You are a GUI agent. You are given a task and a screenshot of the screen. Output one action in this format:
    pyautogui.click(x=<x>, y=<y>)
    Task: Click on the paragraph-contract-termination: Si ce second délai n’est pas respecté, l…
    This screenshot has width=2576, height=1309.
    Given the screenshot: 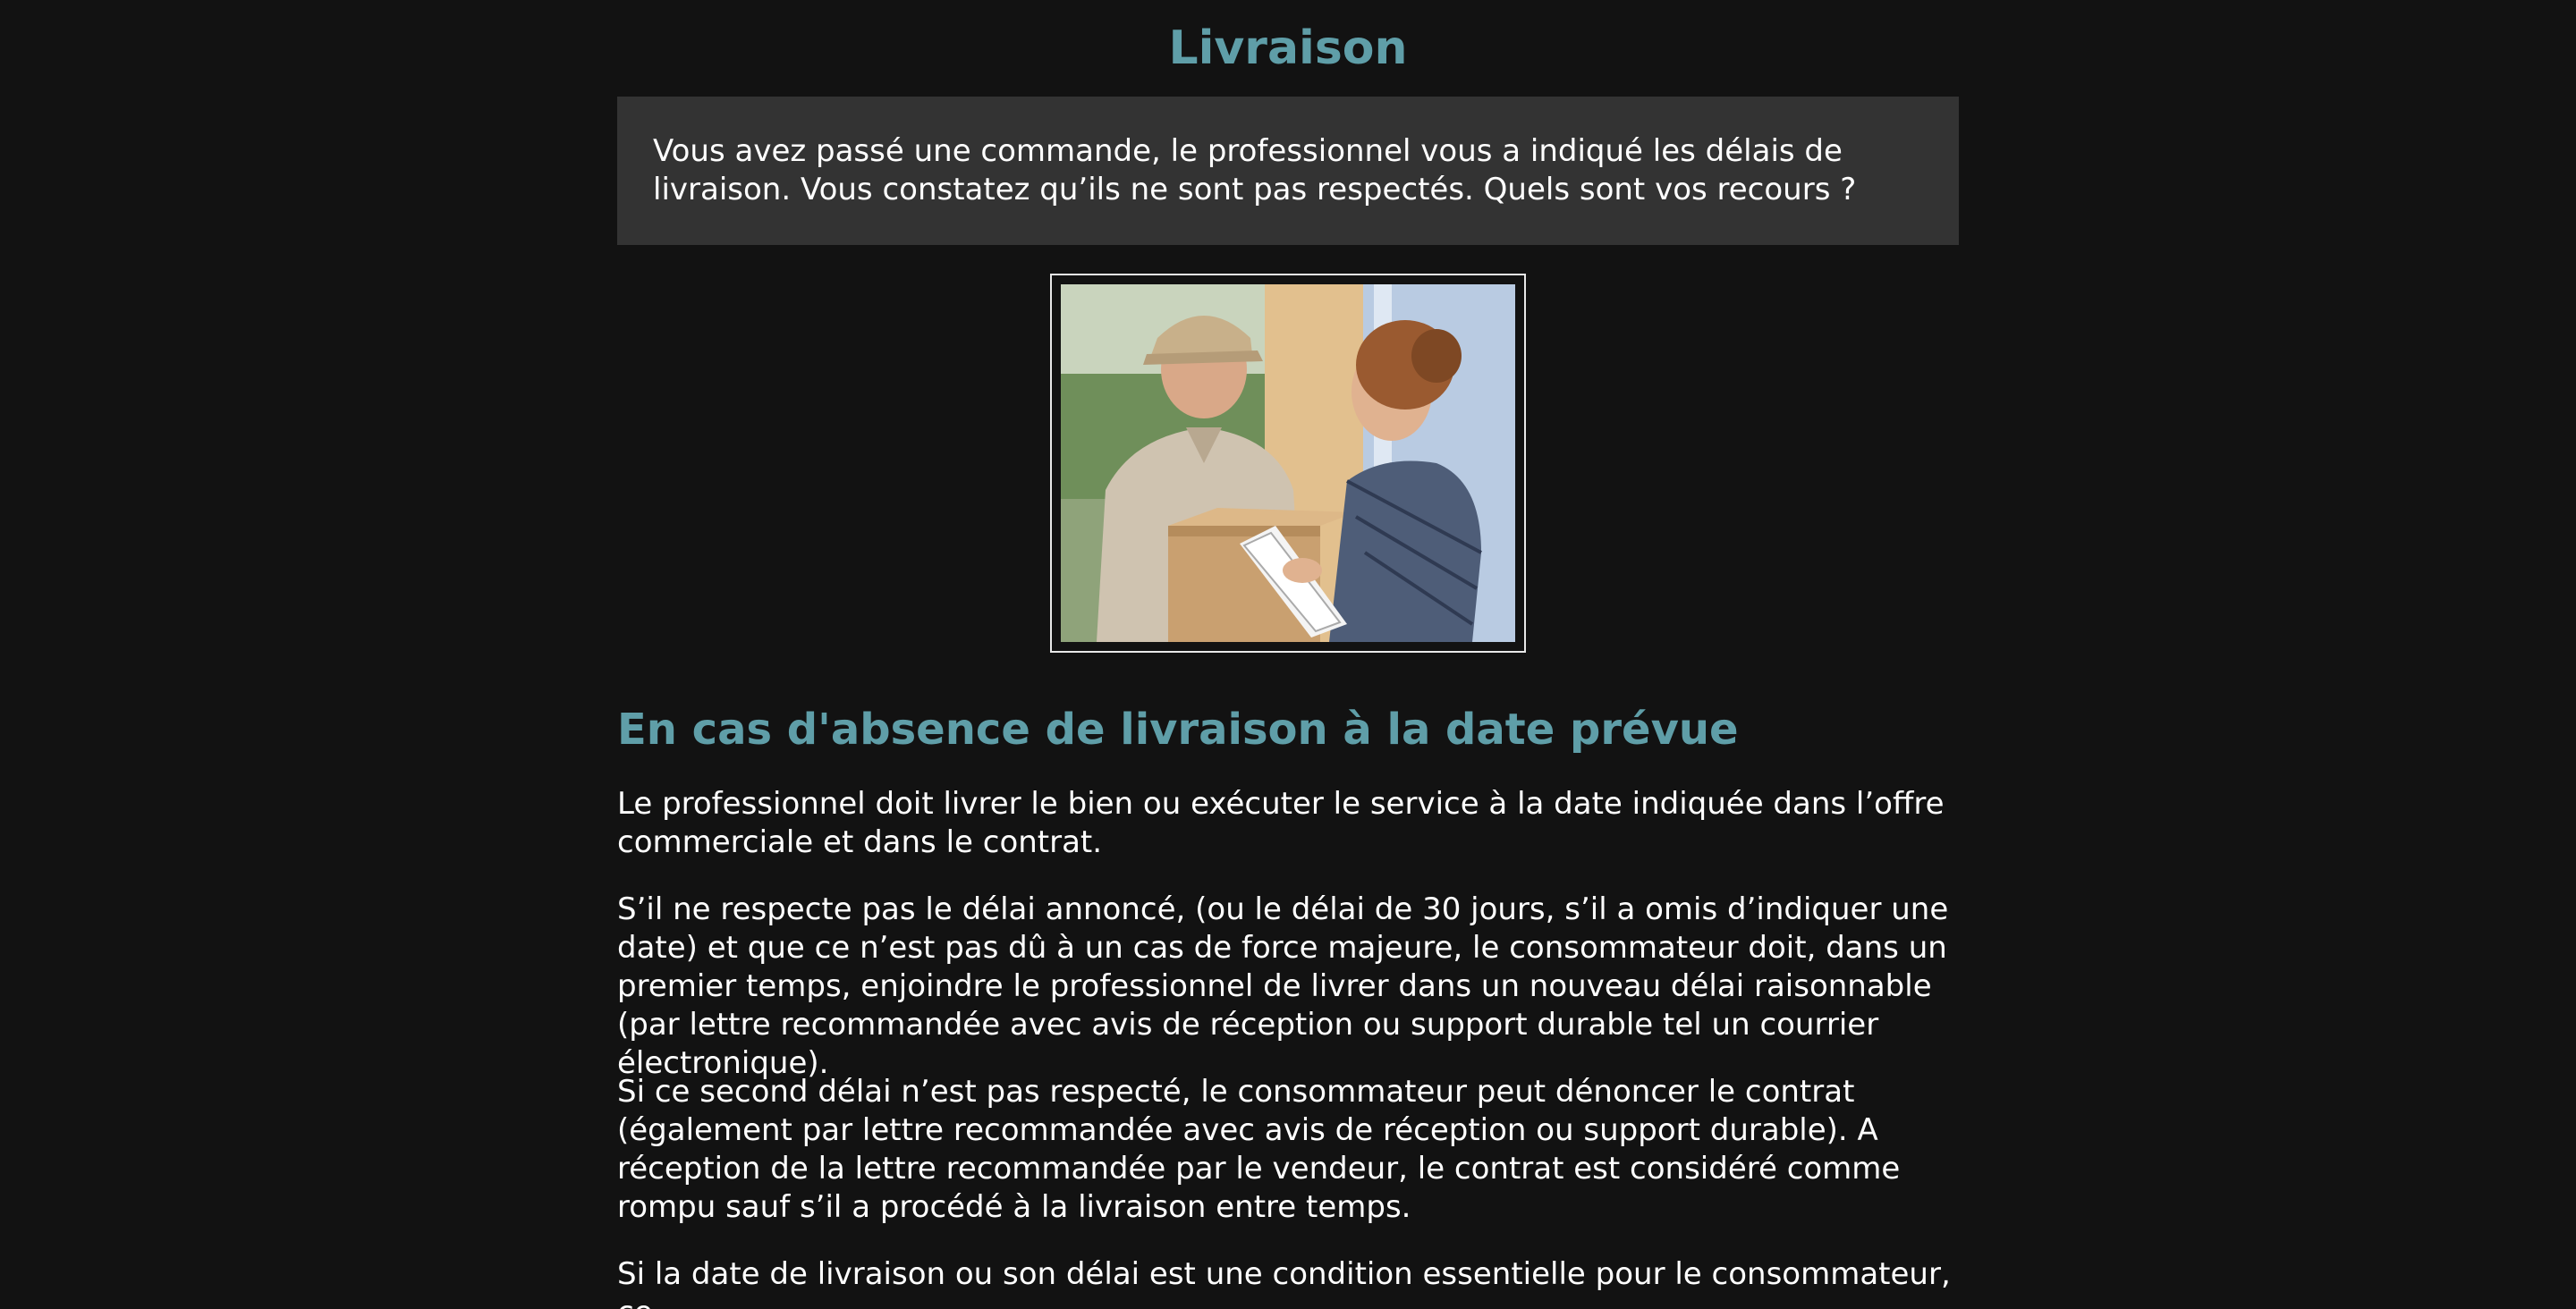 What is the action you would take?
    pyautogui.click(x=1259, y=1149)
    